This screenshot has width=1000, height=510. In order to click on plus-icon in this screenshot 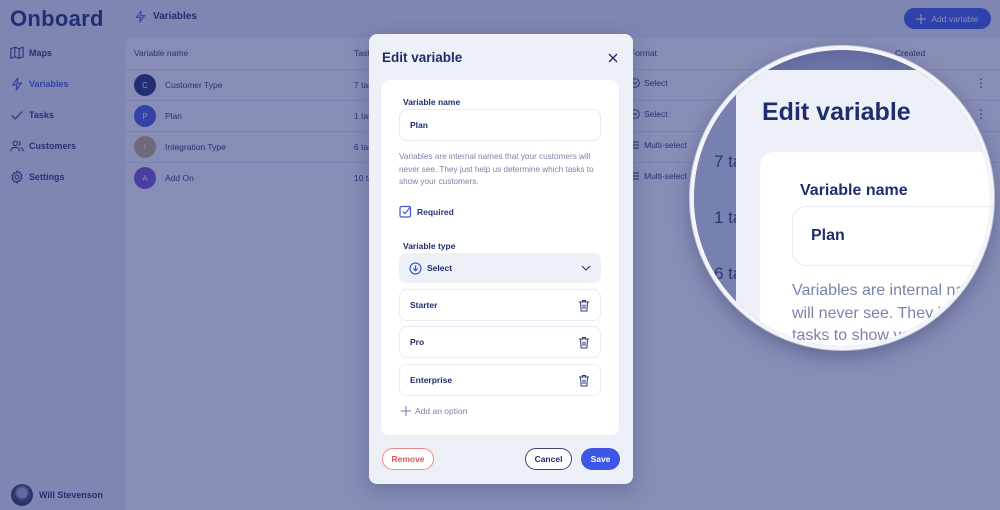, I will do `click(406, 411)`.